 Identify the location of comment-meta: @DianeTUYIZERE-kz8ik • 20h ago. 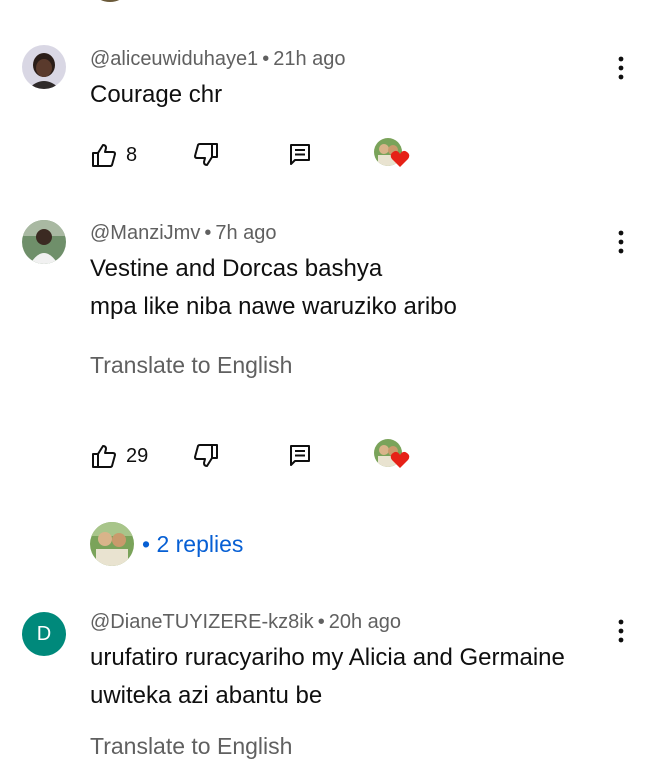
(245, 622).